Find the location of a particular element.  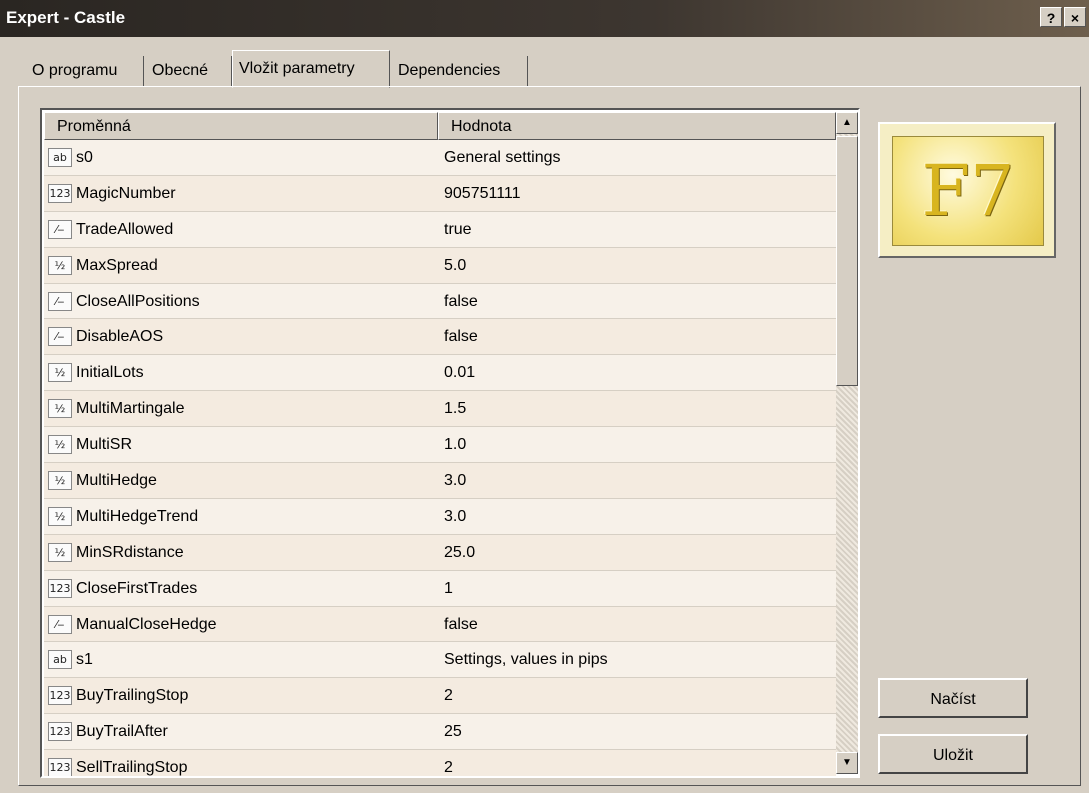

table-row: ½ MultiMartingale 1.5 is located at coordinates (440, 409).